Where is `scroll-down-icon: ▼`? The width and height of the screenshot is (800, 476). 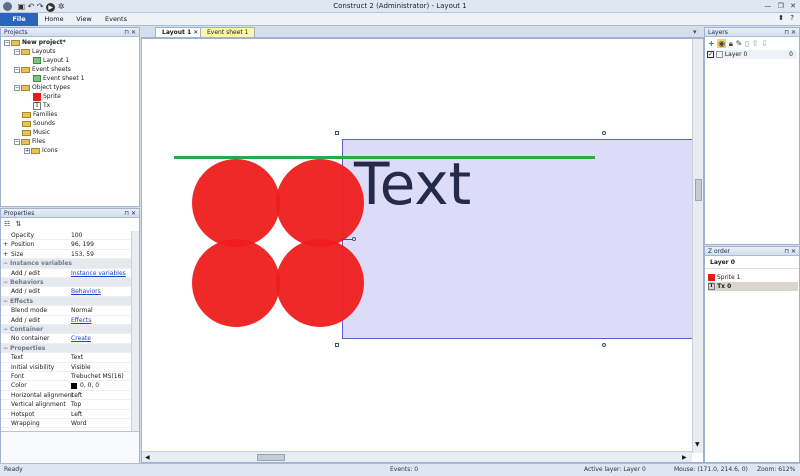
scroll-down-icon: ▼ is located at coordinates (697, 444).